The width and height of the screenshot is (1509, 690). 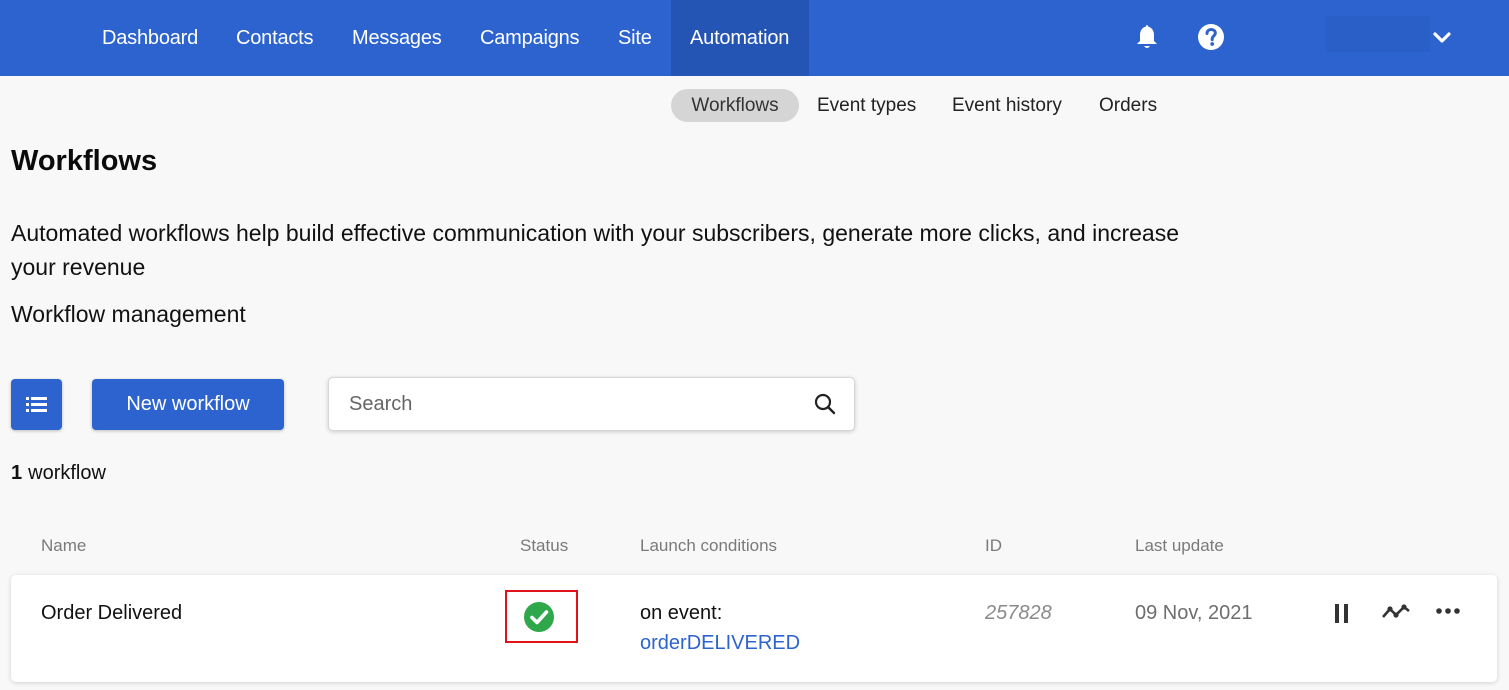 I want to click on workflow-id: 257828, so click(x=1018, y=613).